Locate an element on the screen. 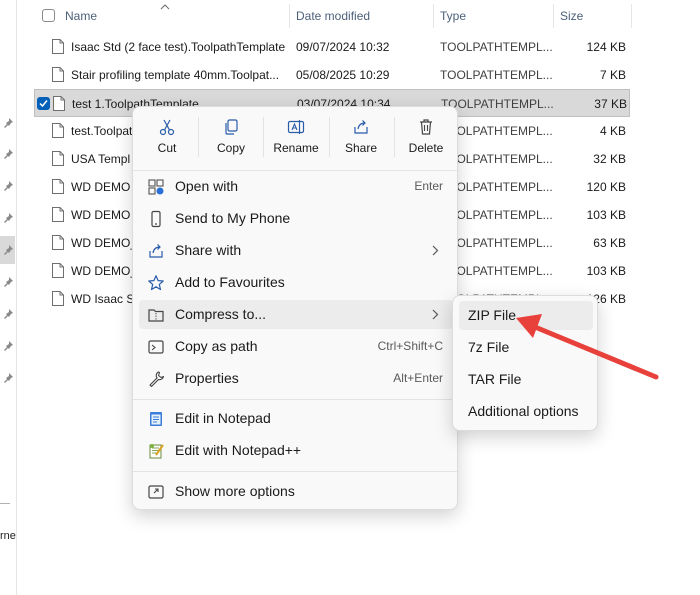  notepad-icon is located at coordinates (156, 419).